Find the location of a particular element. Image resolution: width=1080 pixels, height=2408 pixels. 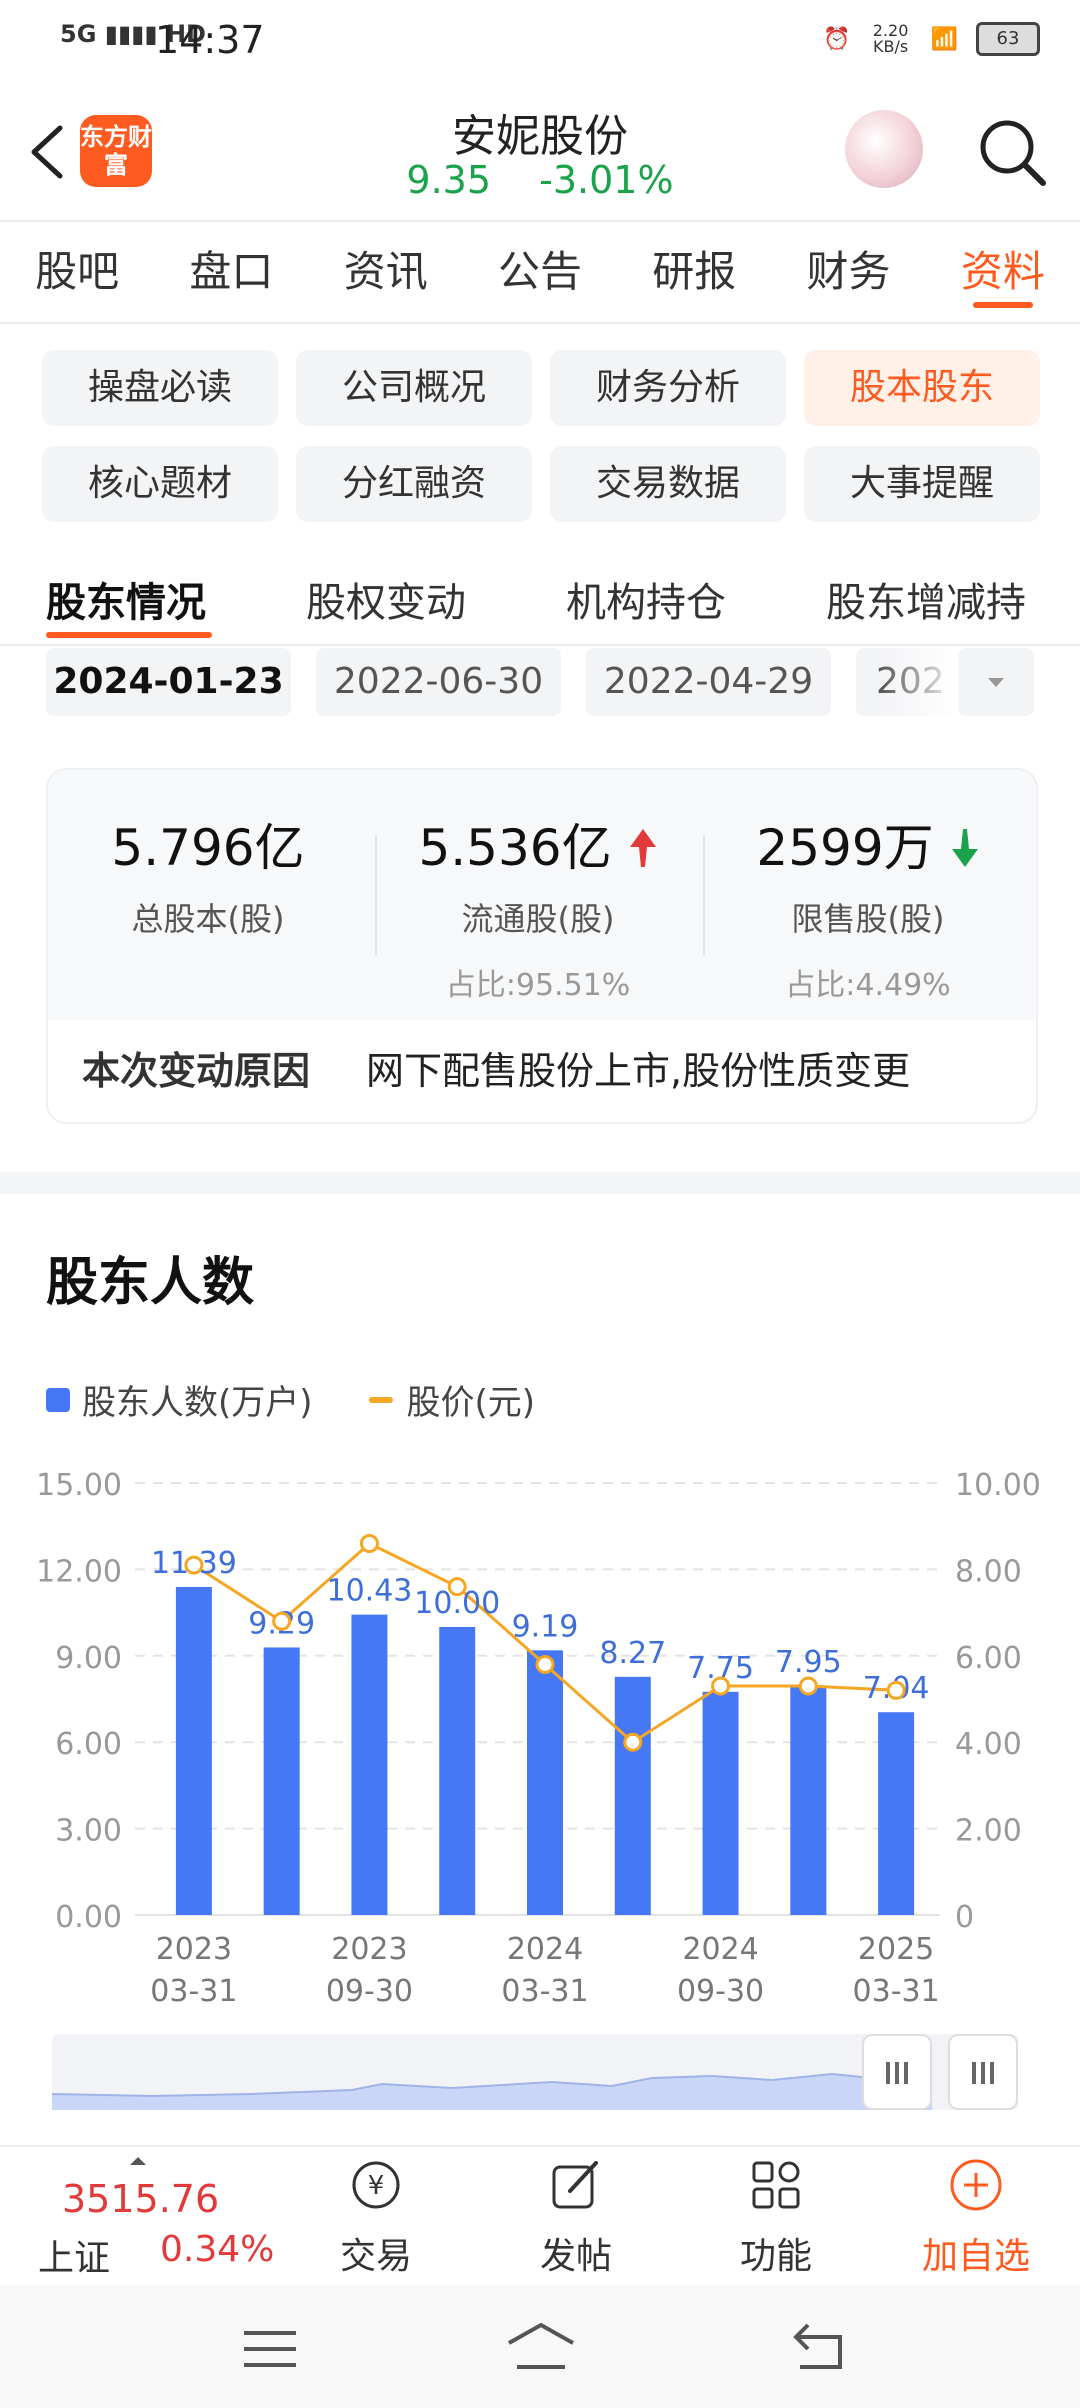

chip-financial-analysis: 财务分析 is located at coordinates (668, 388).